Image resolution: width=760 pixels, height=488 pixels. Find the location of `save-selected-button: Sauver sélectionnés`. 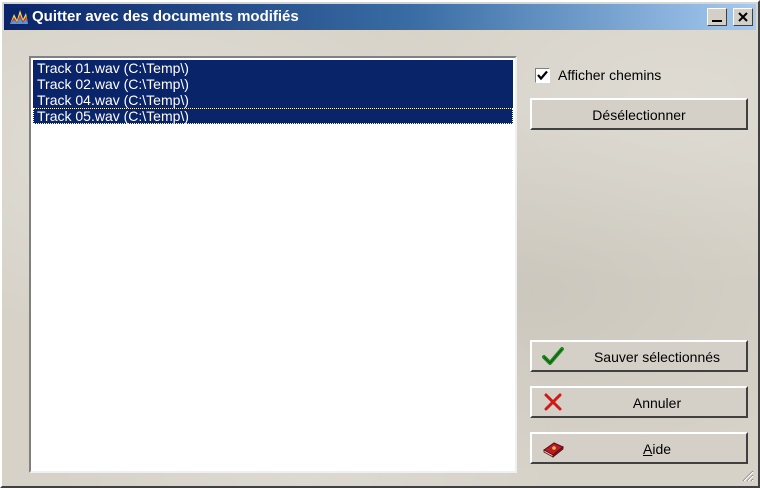

save-selected-button: Sauver sélectionnés is located at coordinates (639, 356).